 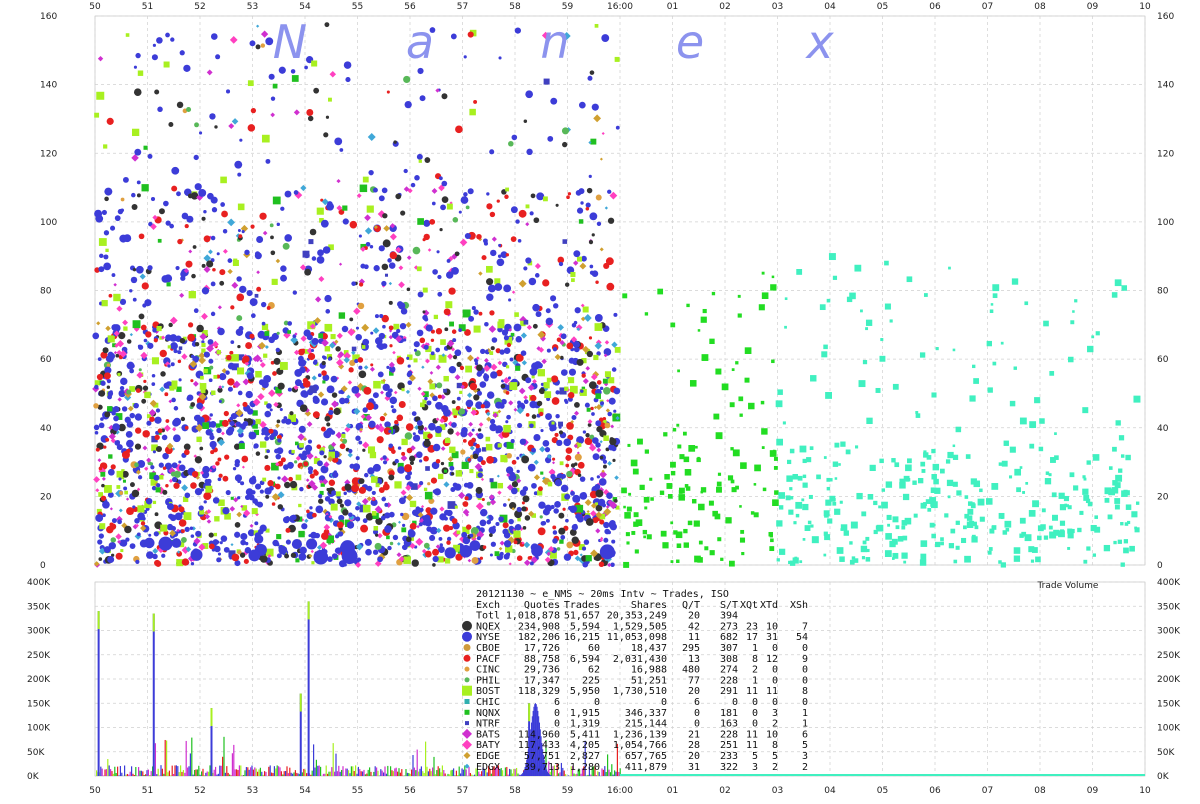 I want to click on stats-row-edgx-quotes: 39,713, so click(x=542, y=767).